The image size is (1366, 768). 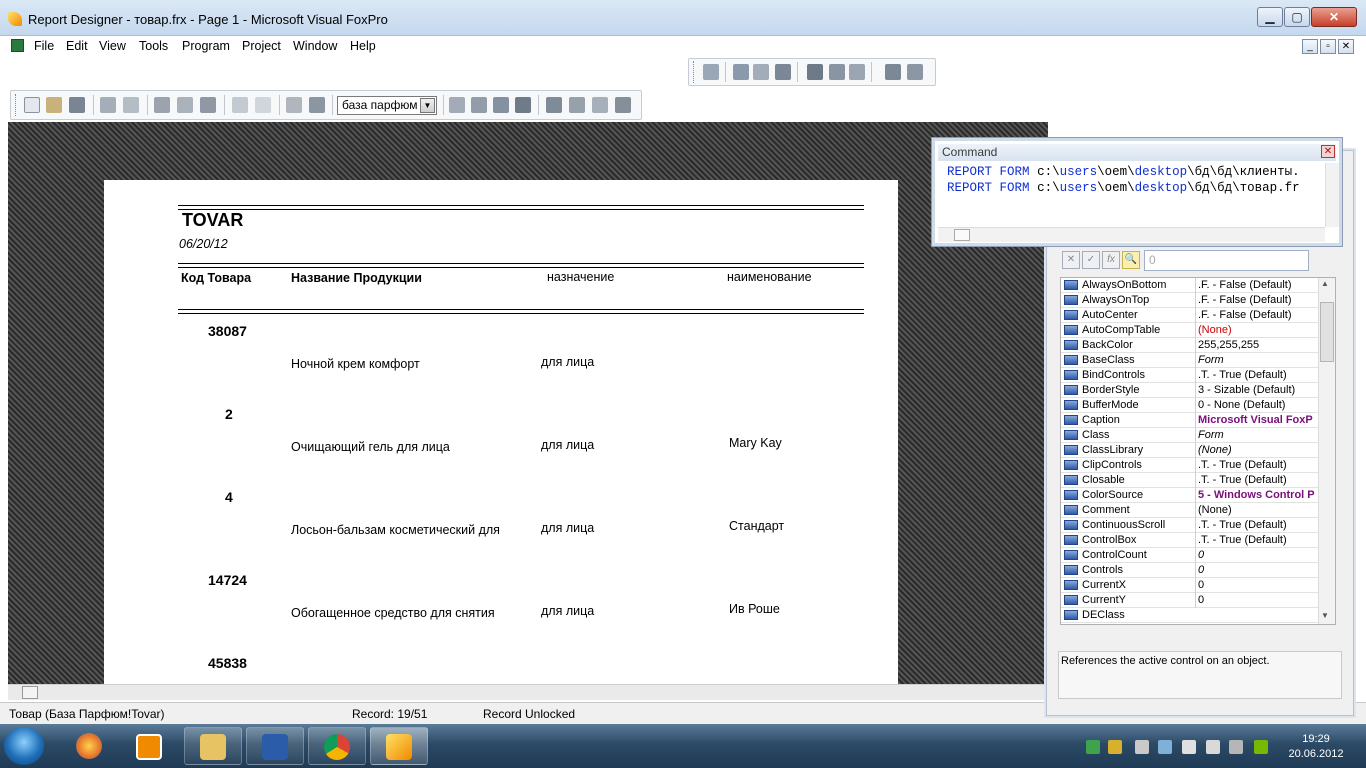 What do you see at coordinates (185, 105) in the screenshot?
I see `copy-icon` at bounding box center [185, 105].